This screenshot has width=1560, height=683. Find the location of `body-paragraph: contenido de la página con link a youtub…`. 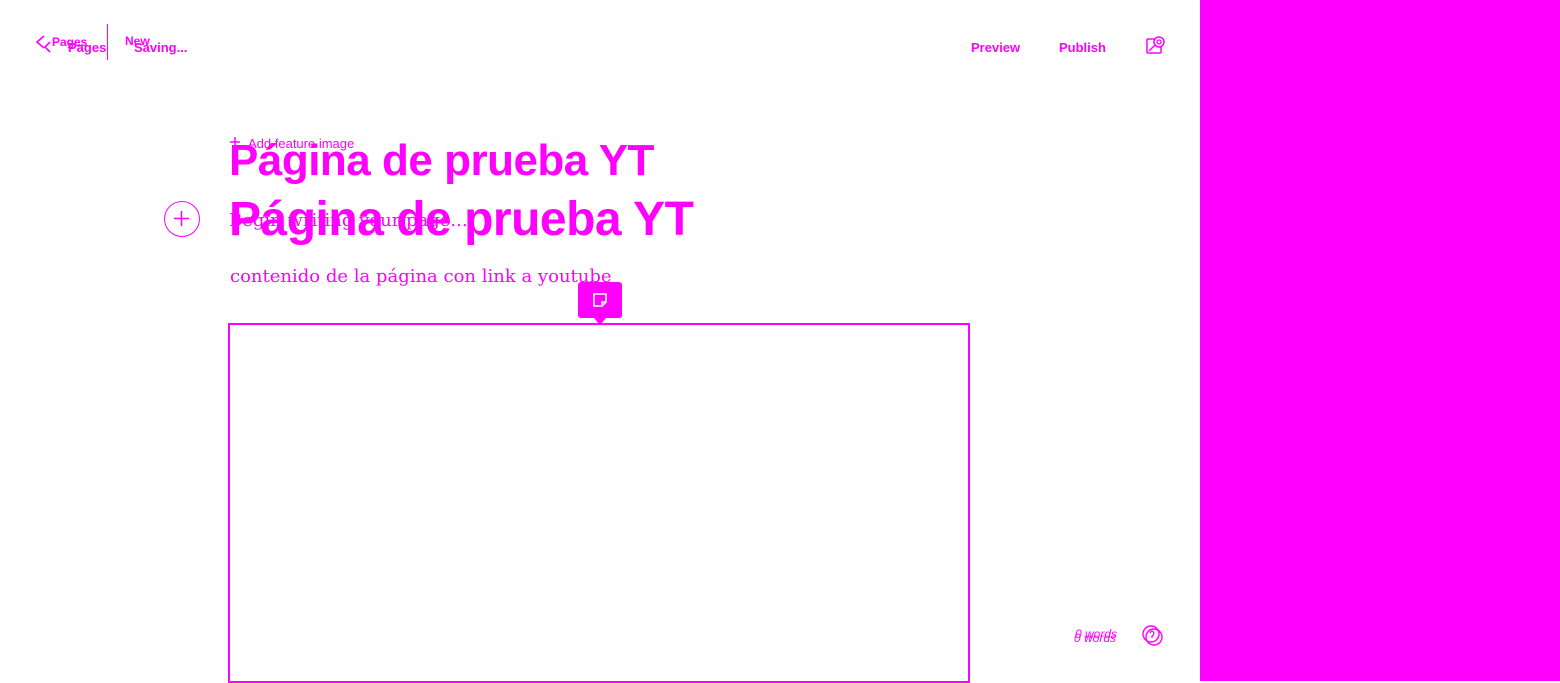

body-paragraph: contenido de la página con link a youtub… is located at coordinates (421, 276).